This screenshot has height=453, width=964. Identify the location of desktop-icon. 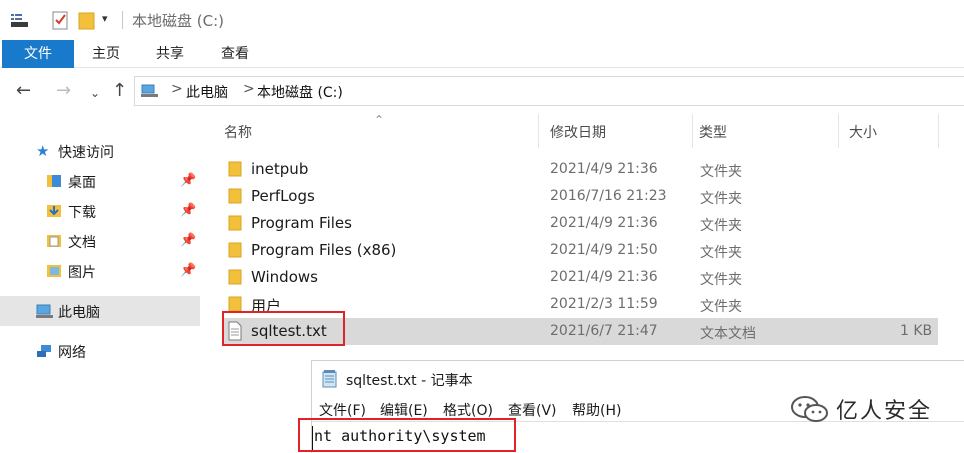
(54, 183).